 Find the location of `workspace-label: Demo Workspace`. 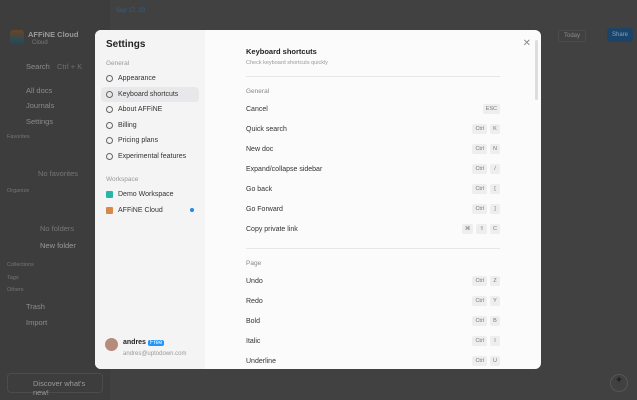

workspace-label: Demo Workspace is located at coordinates (146, 195).